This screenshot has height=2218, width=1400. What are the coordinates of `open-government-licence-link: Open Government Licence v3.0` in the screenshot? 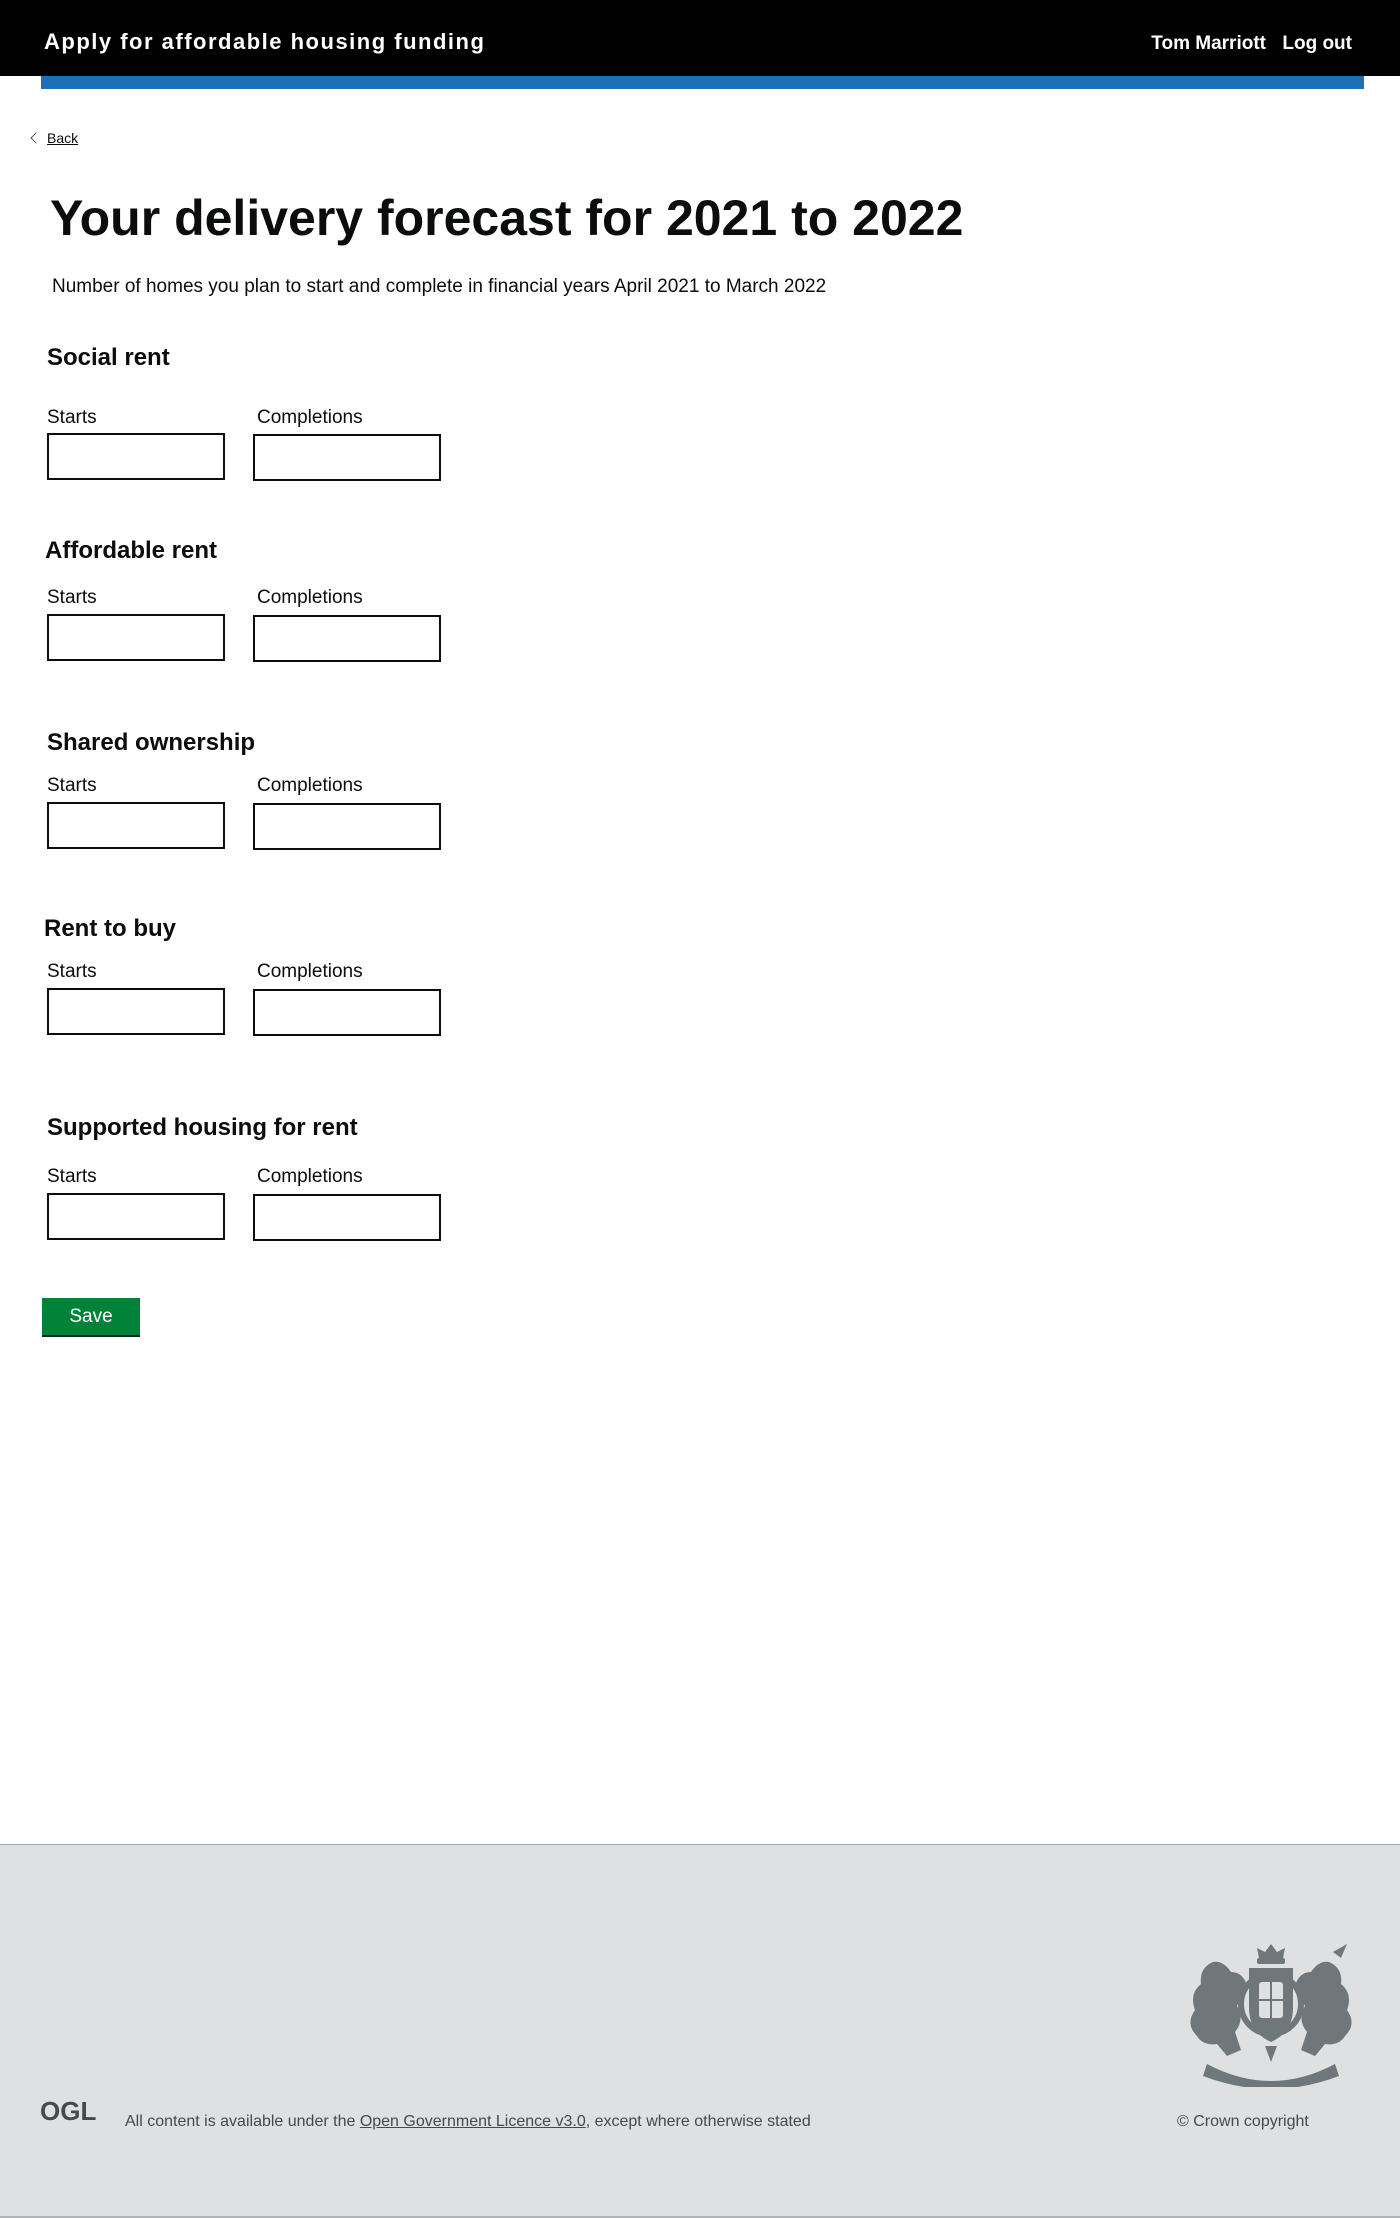 It's located at (473, 2121).